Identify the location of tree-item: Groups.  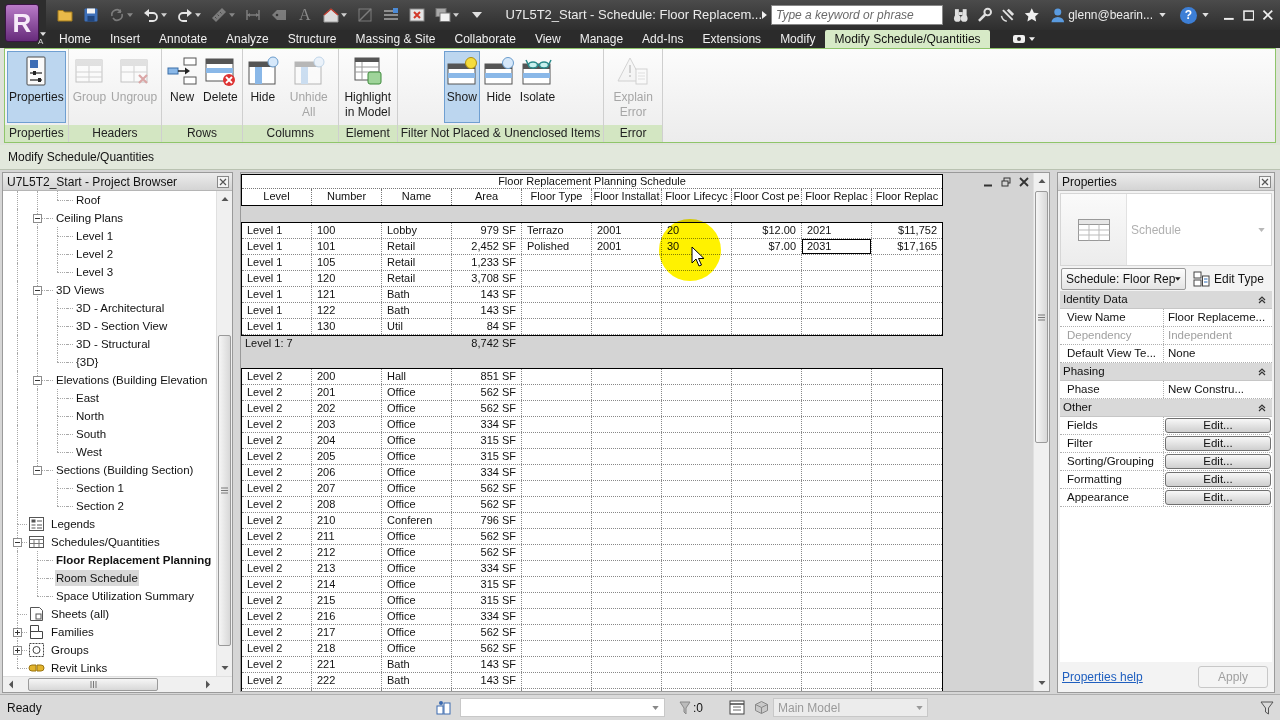
(70, 650).